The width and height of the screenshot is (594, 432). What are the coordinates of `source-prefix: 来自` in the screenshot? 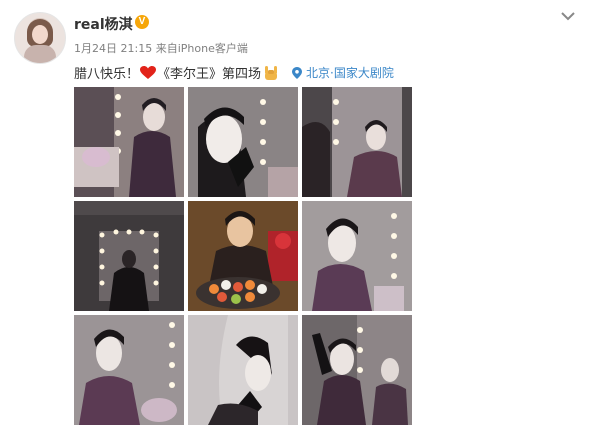 It's located at (166, 48).